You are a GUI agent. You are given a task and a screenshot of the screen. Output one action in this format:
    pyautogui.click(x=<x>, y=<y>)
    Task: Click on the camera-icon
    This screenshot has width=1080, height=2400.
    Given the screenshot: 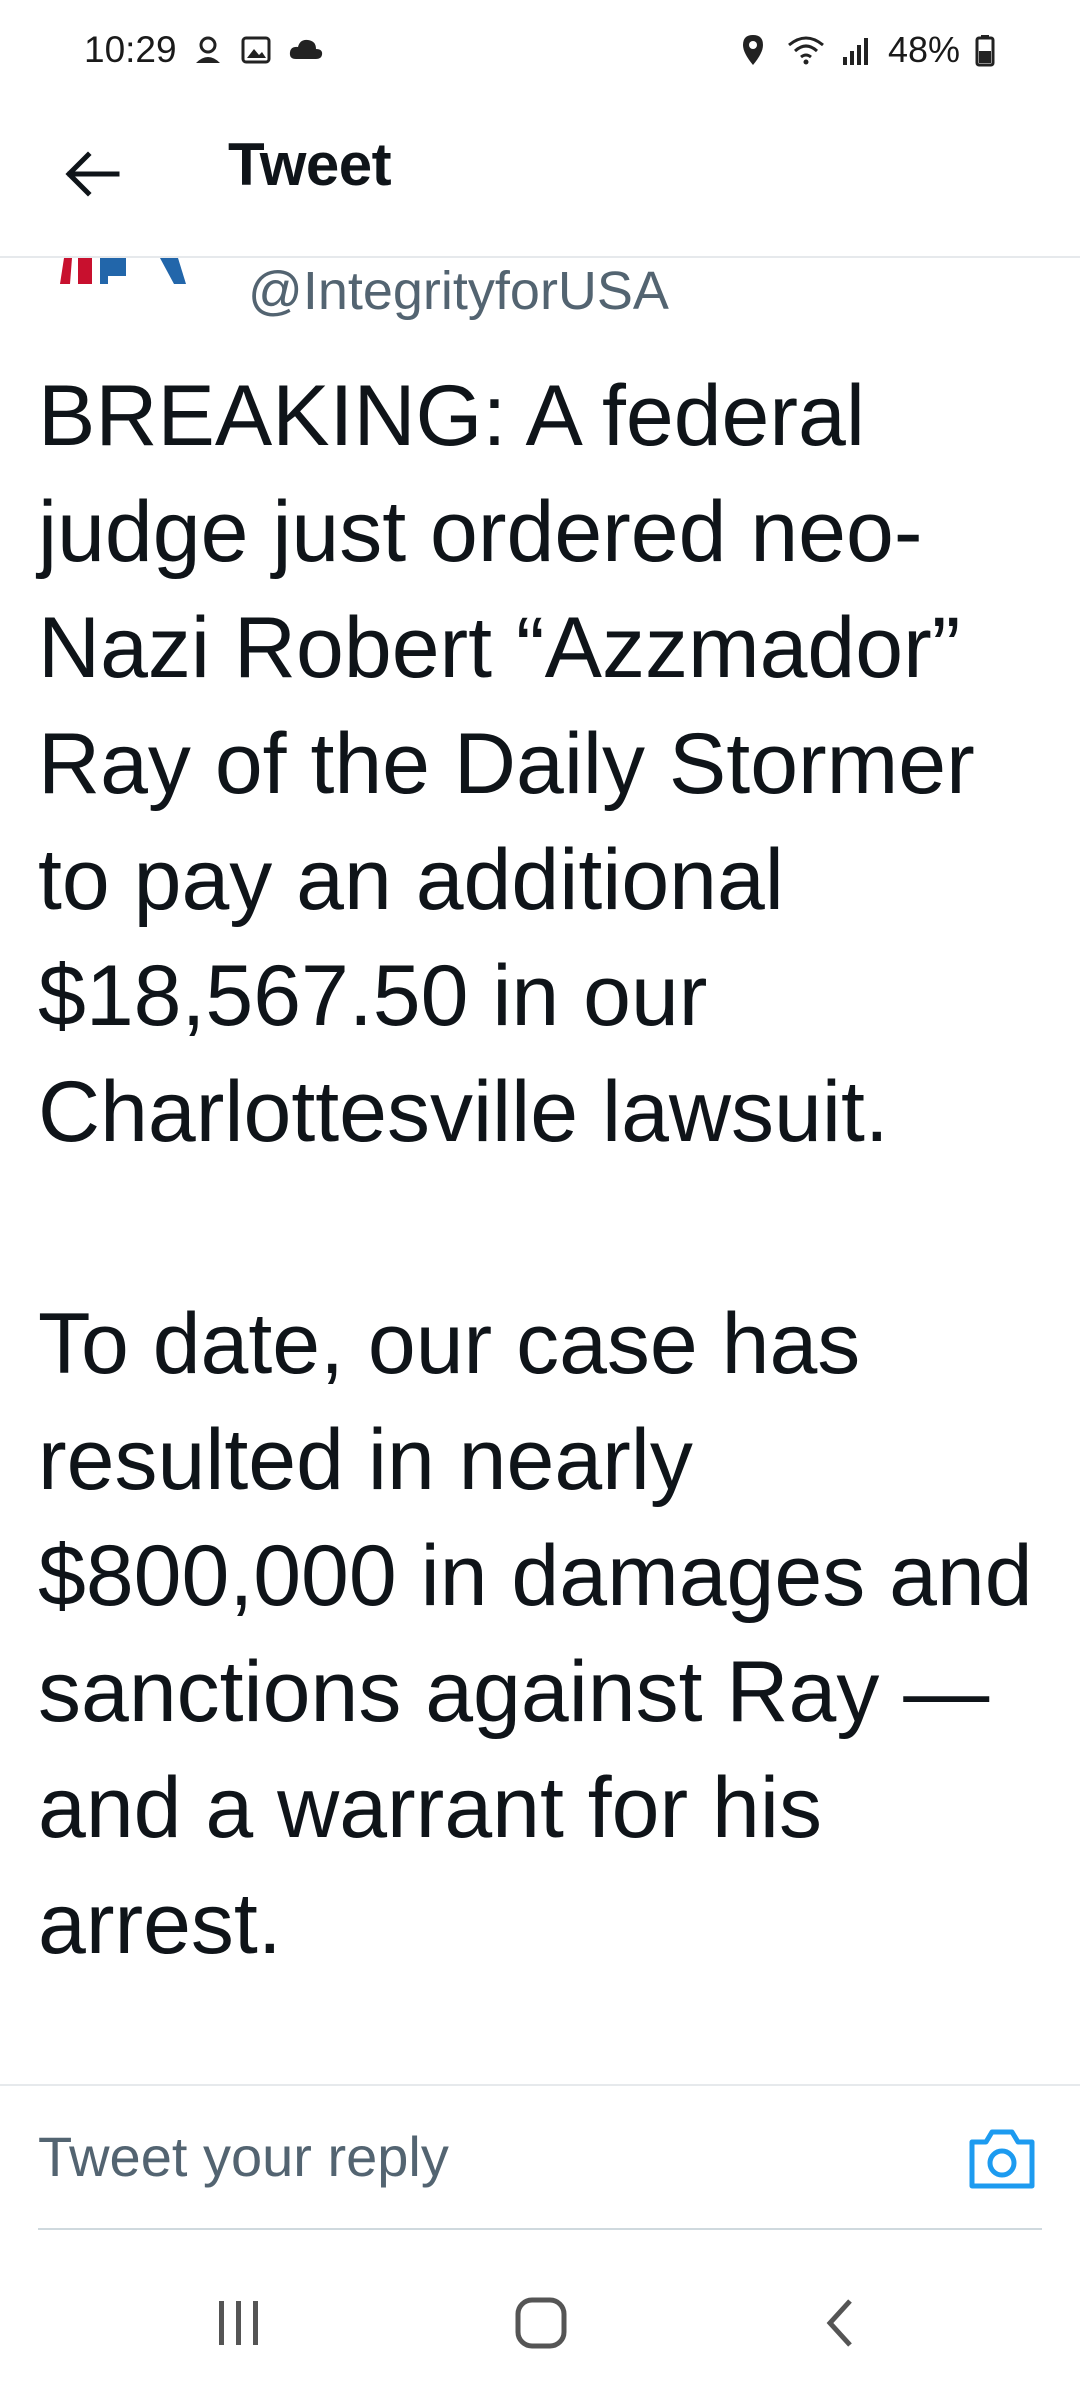 What is the action you would take?
    pyautogui.click(x=1002, y=2159)
    